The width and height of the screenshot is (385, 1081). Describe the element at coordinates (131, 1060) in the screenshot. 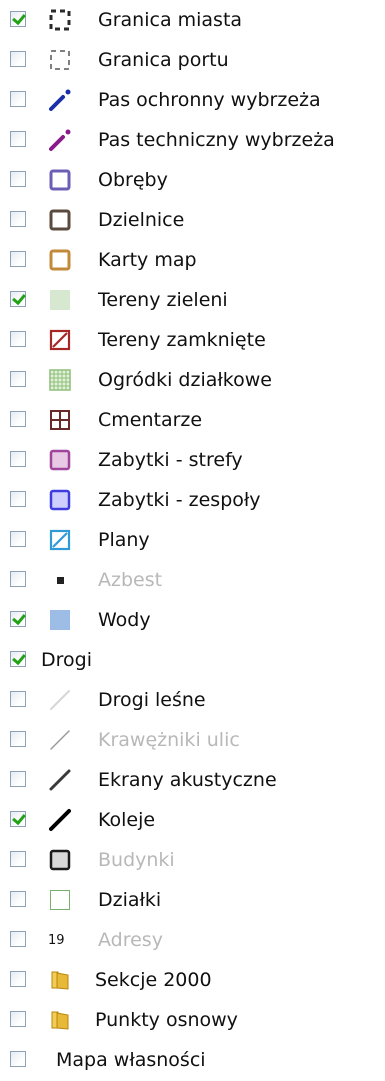

I see `layer-label: Mapa własności` at that location.